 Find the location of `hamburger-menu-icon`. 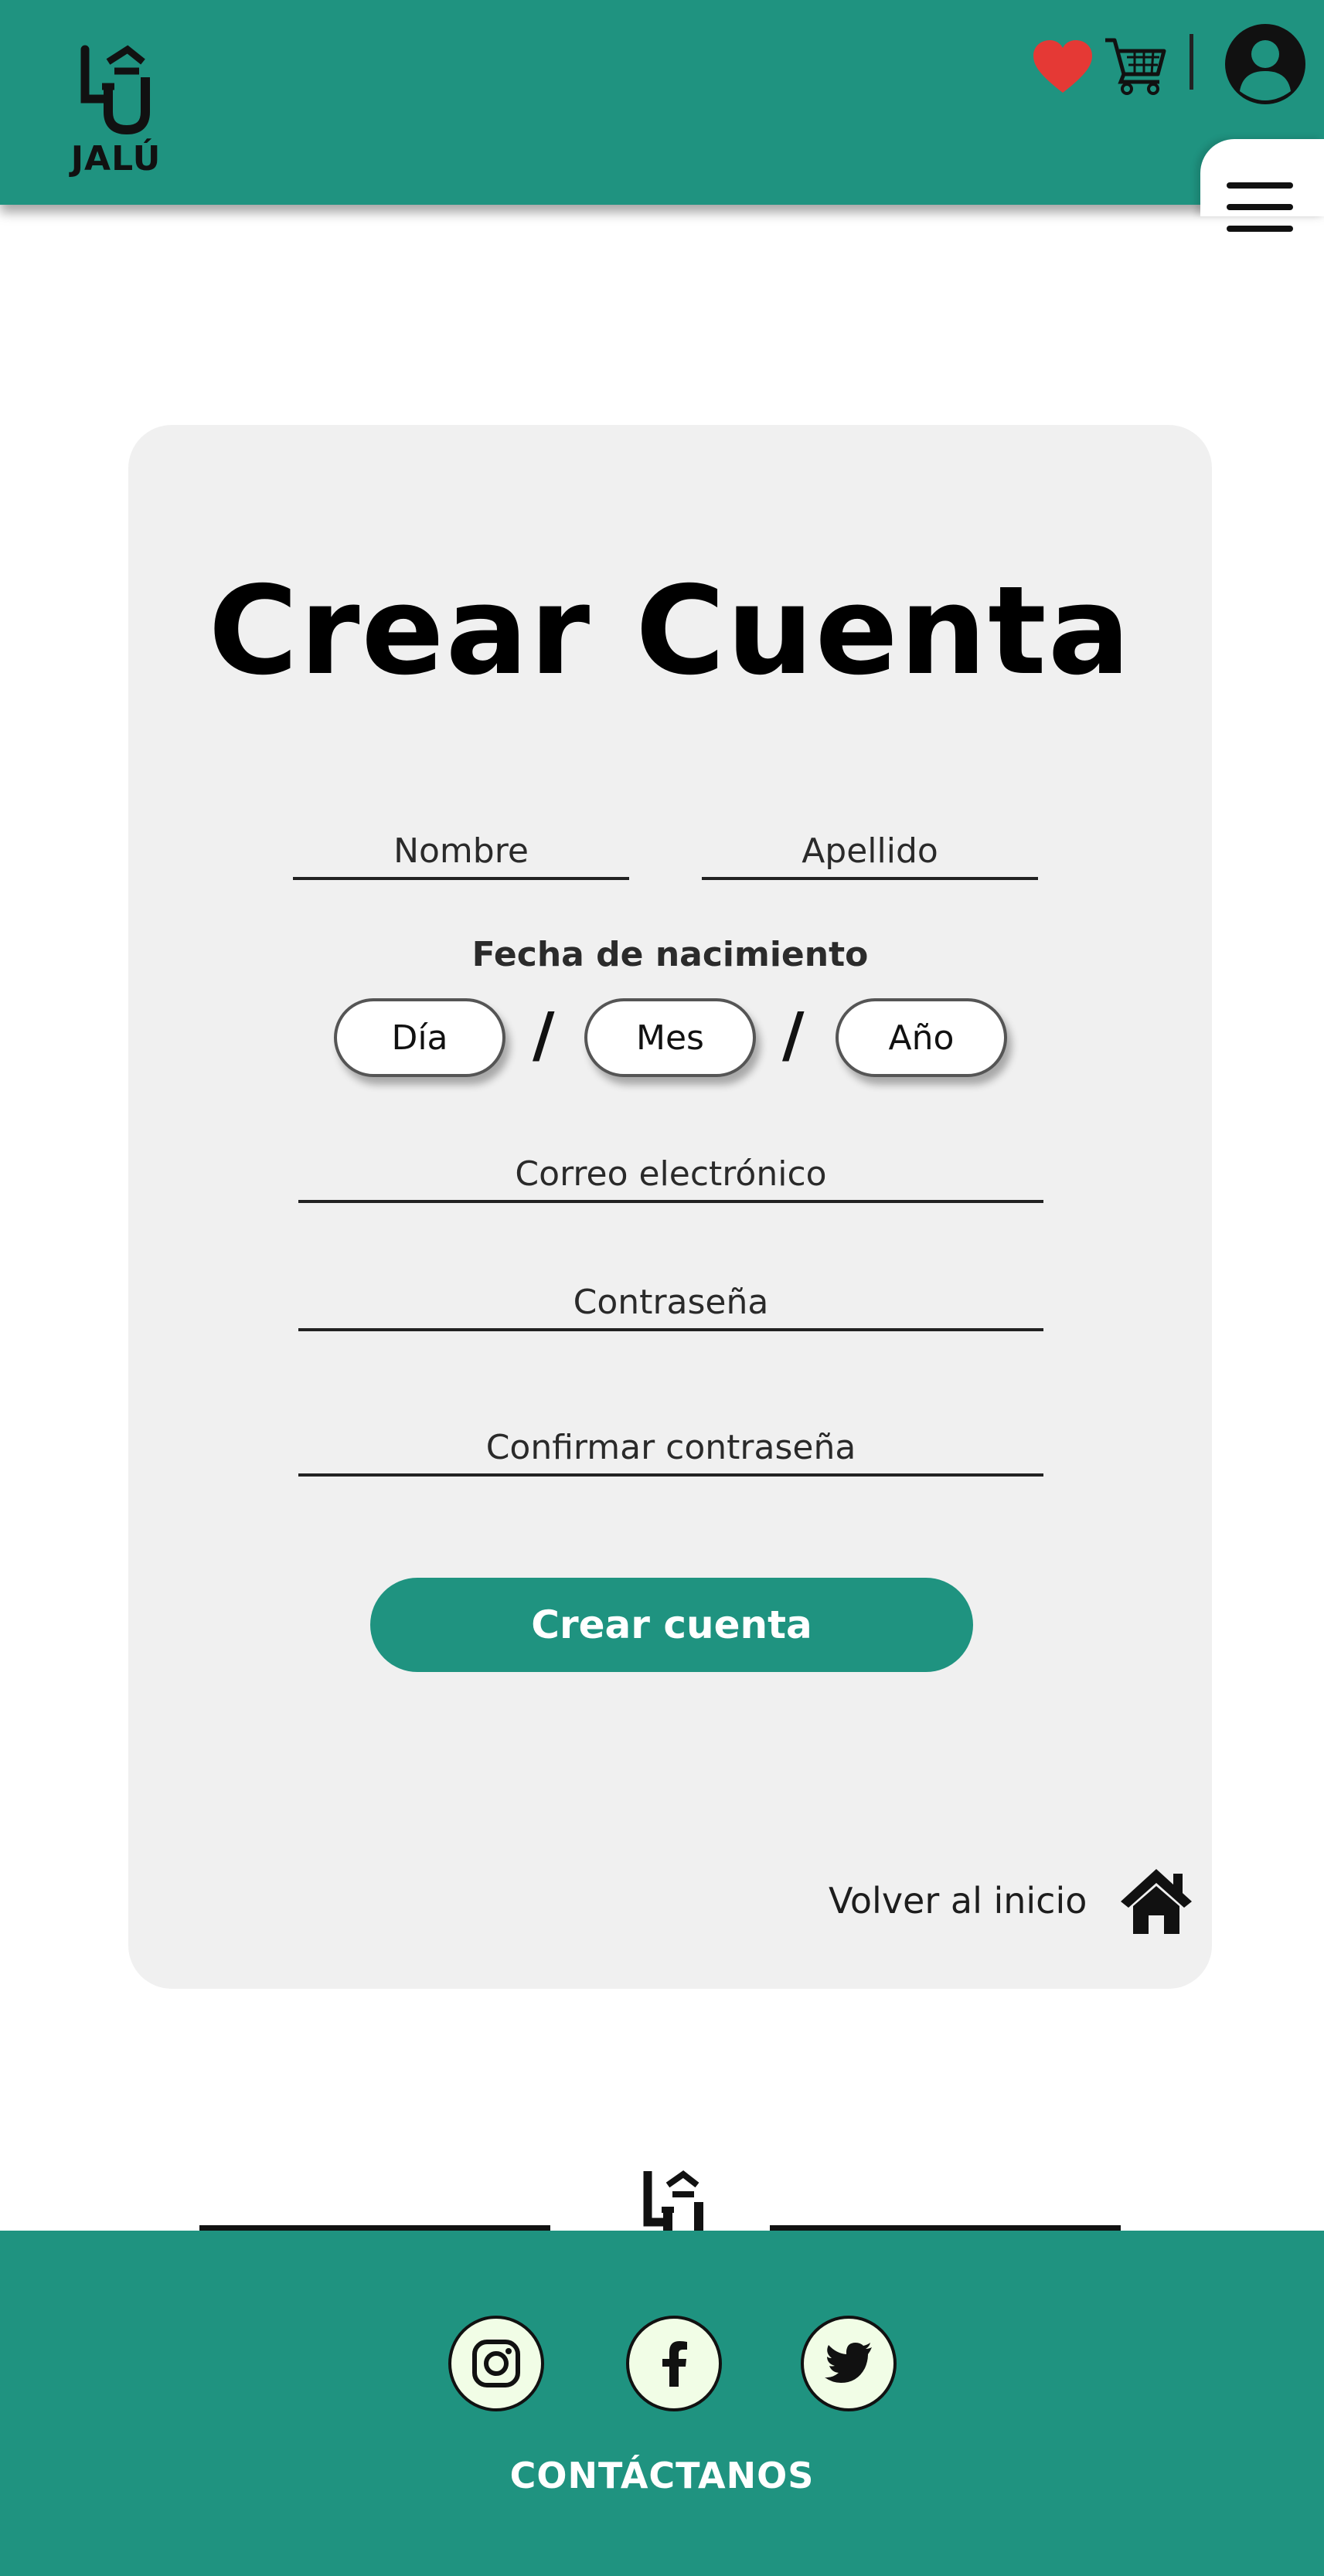

hamburger-menu-icon is located at coordinates (1260, 207).